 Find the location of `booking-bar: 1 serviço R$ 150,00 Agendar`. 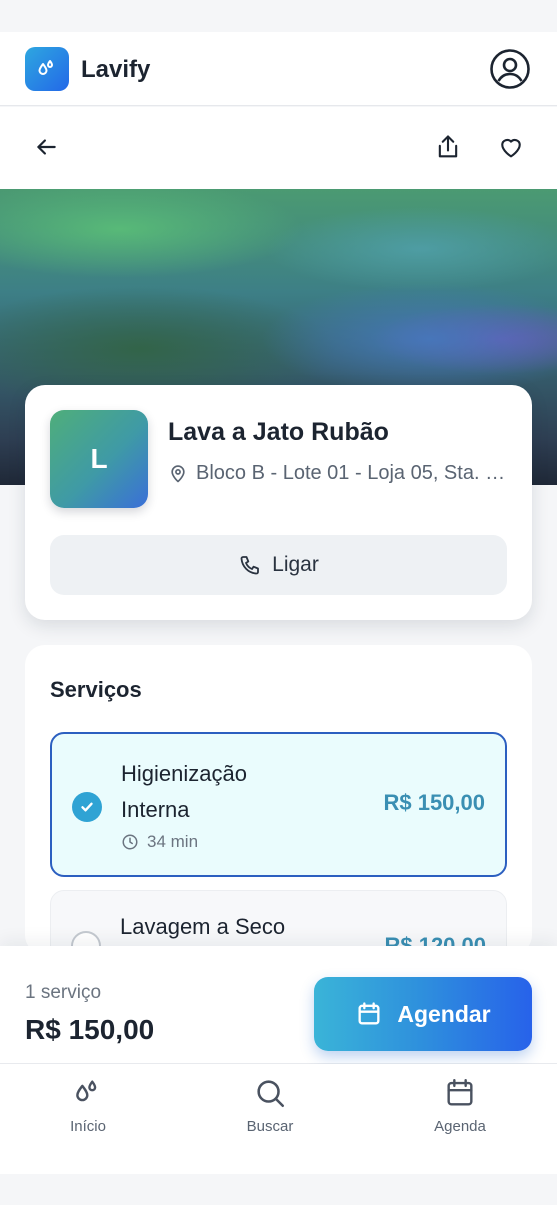

booking-bar: 1 serviço R$ 150,00 Agendar is located at coordinates (278, 1005).